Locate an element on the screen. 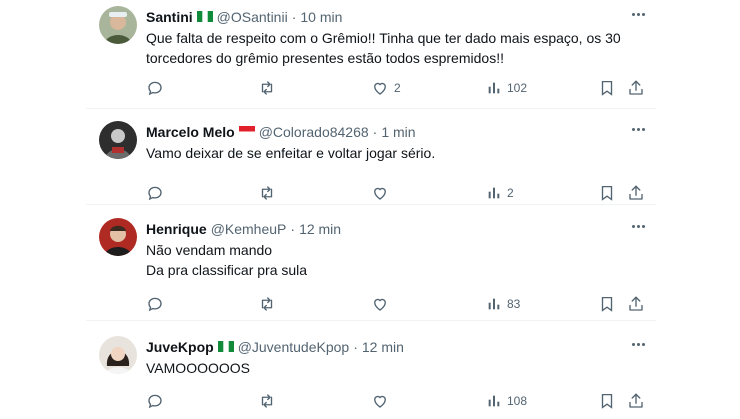 This screenshot has height=419, width=740. display-name: Marcelo Melo is located at coordinates (190, 132).